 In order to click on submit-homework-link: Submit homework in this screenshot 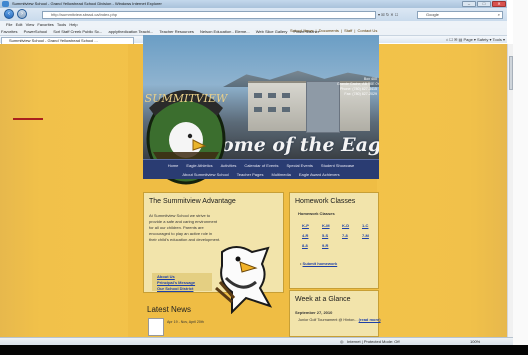, I will do `click(320, 263)`.